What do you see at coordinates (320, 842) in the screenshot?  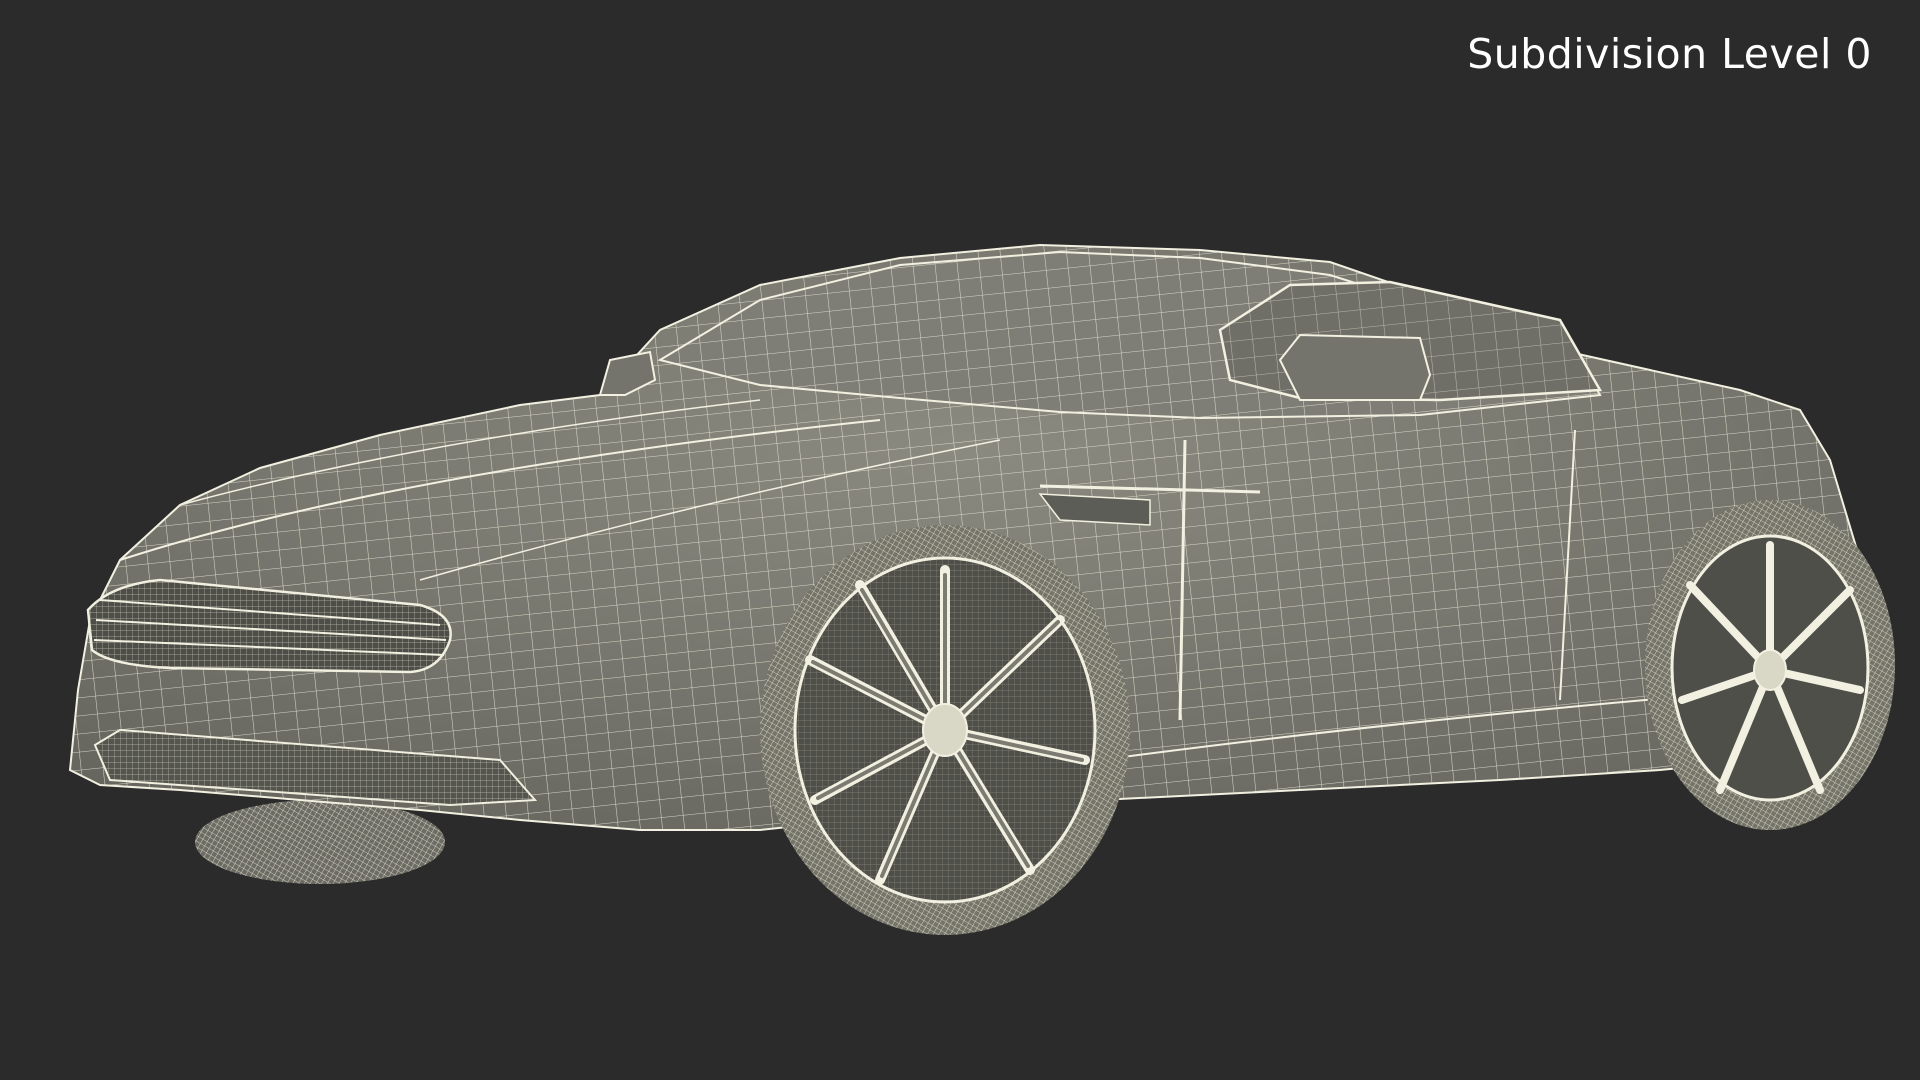 I see `rear-left-wheel` at bounding box center [320, 842].